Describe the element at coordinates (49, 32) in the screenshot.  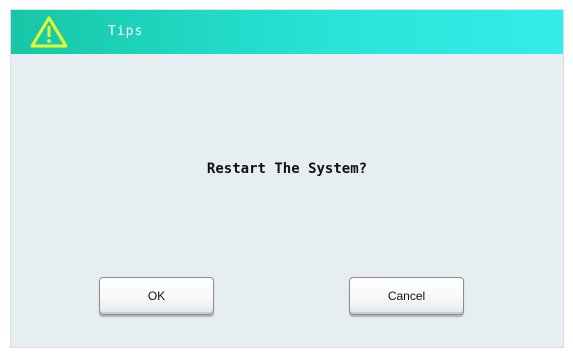
I see `warning-icon` at that location.